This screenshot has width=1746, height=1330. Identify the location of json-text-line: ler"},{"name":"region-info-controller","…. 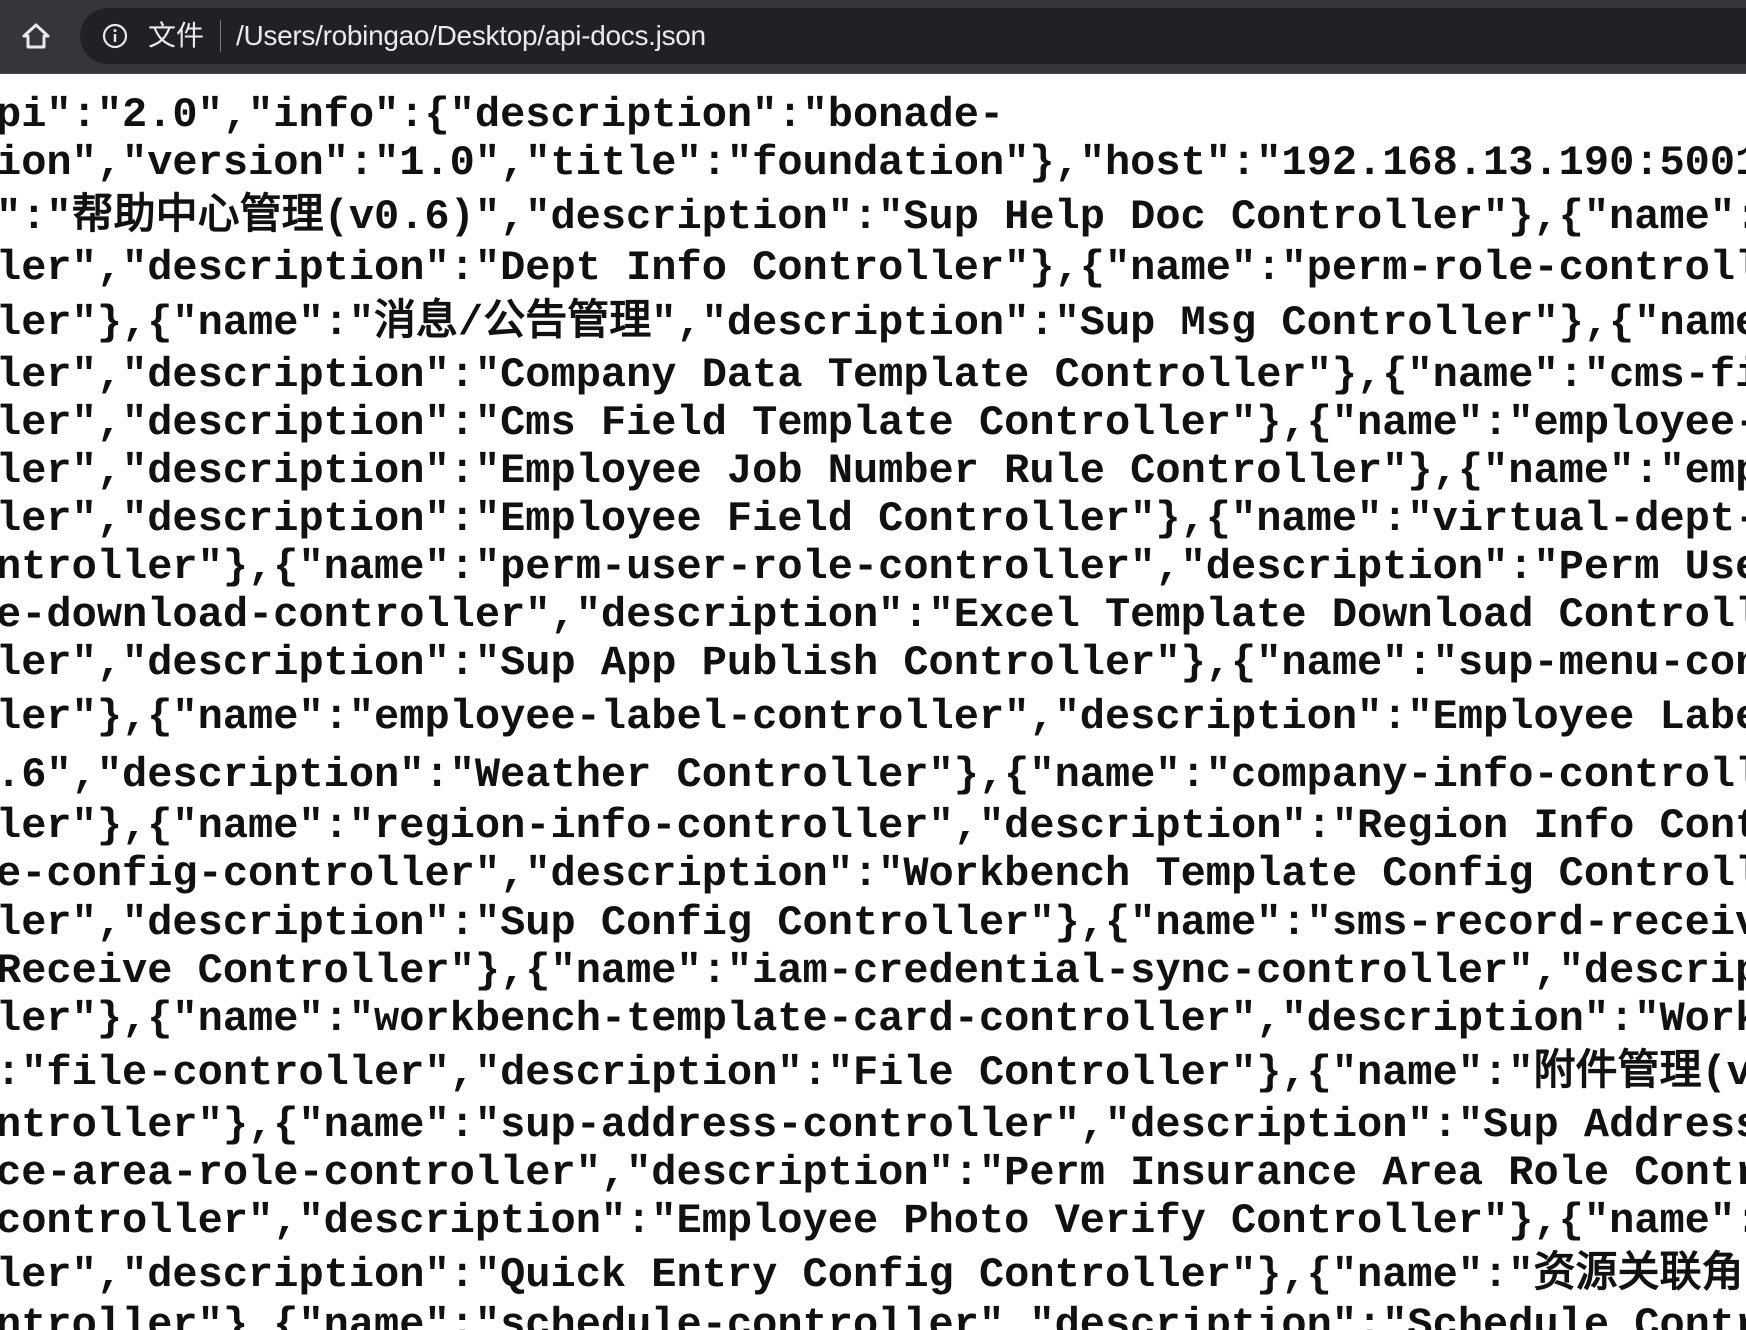
(873, 826).